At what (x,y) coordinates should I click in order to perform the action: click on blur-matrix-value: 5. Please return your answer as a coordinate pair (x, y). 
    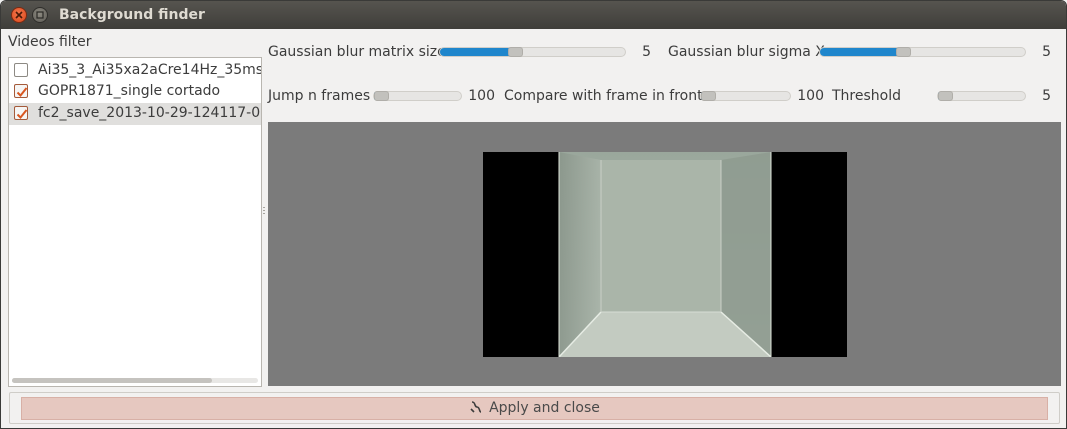
    Looking at the image, I should click on (646, 52).